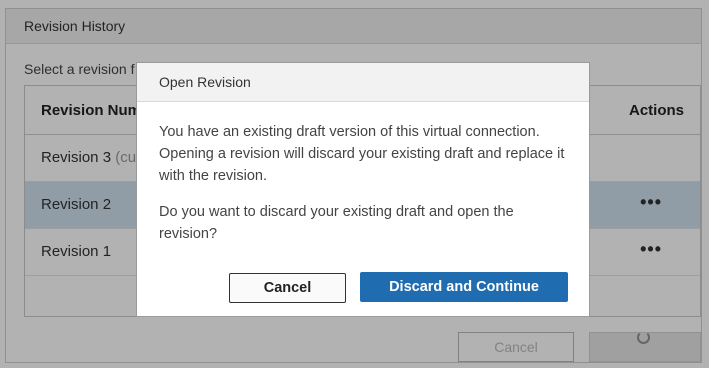 This screenshot has width=709, height=368. What do you see at coordinates (205, 82) in the screenshot?
I see `dialog-title: Open Revision` at bounding box center [205, 82].